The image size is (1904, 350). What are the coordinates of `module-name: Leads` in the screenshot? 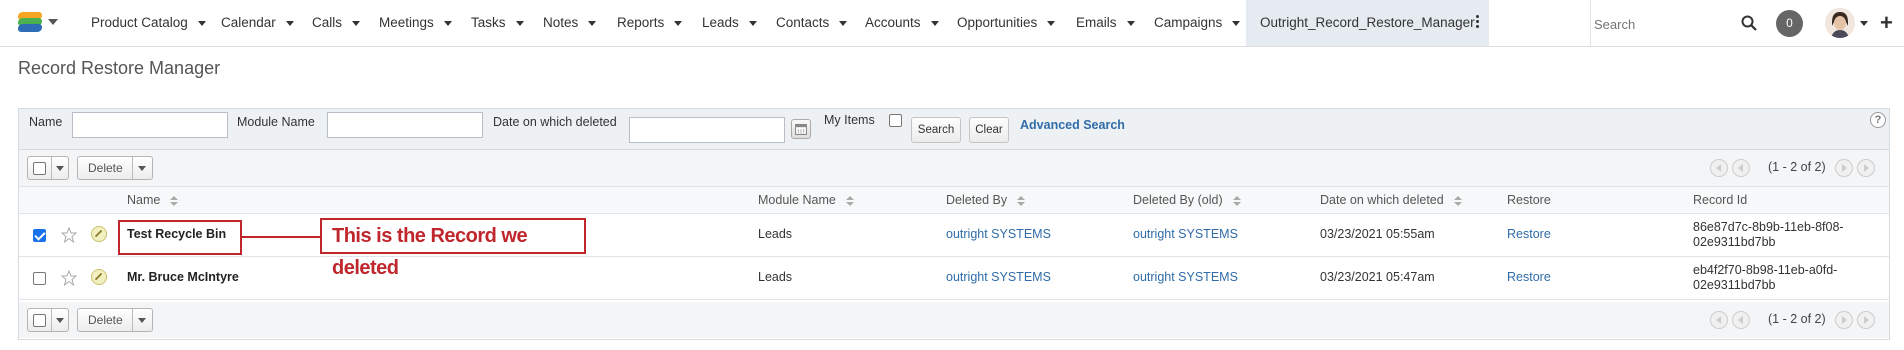 It's located at (775, 277).